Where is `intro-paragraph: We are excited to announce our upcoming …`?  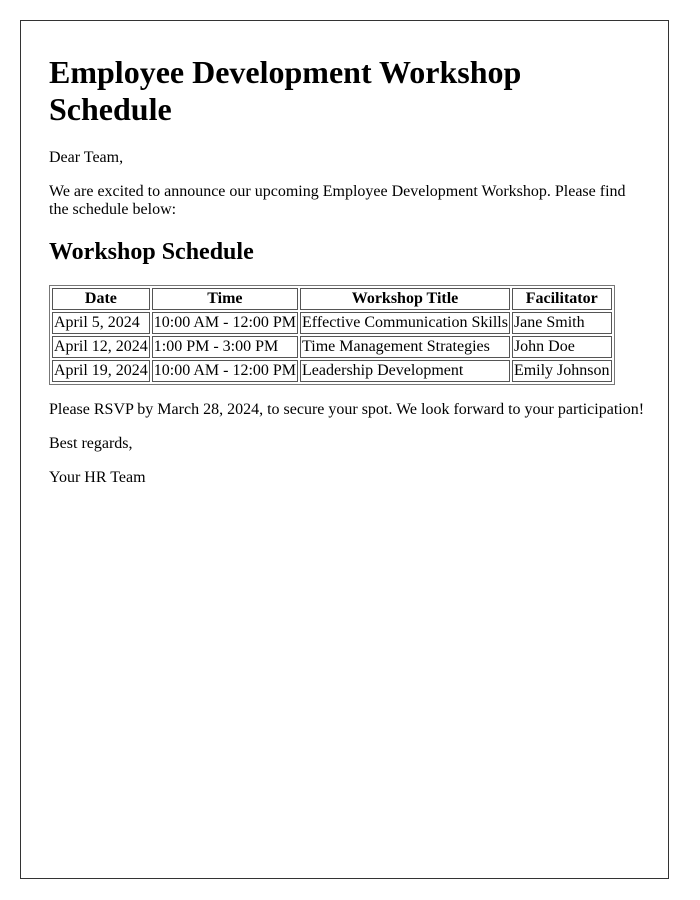 intro-paragraph: We are excited to announce our upcoming … is located at coordinates (337, 200).